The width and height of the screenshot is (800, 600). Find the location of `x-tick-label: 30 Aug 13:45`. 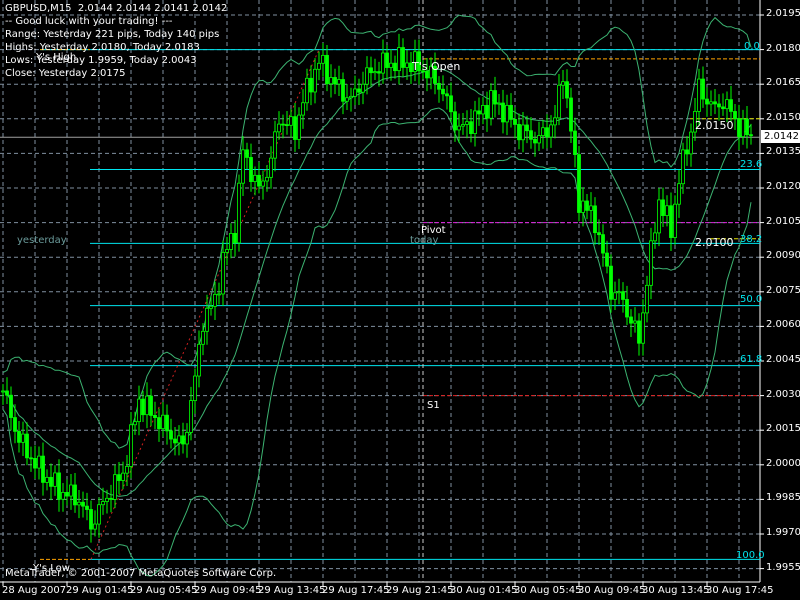

x-tick-label: 30 Aug 13:45 is located at coordinates (676, 590).